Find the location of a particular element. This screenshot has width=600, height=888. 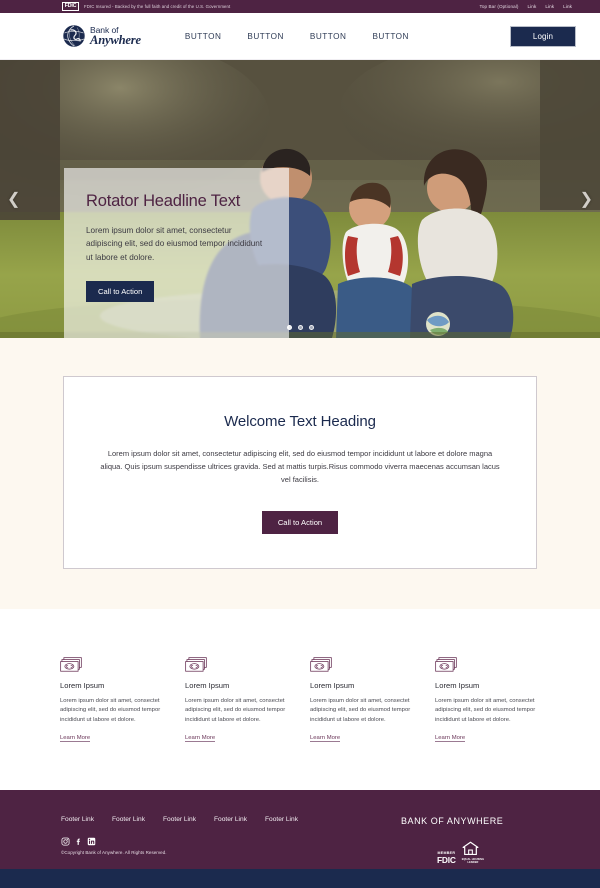

facebook-icon is located at coordinates (78, 841).